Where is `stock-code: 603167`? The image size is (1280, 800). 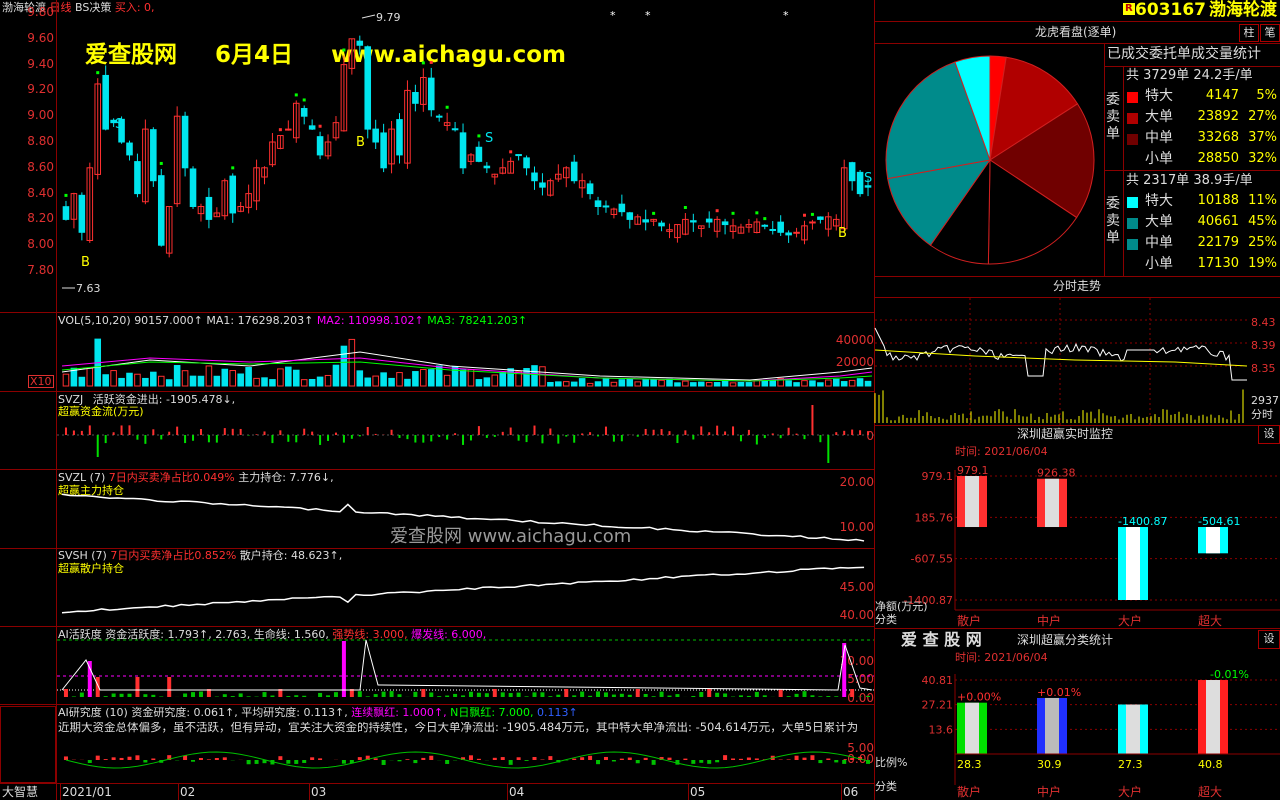 stock-code: 603167 is located at coordinates (1170, 10).